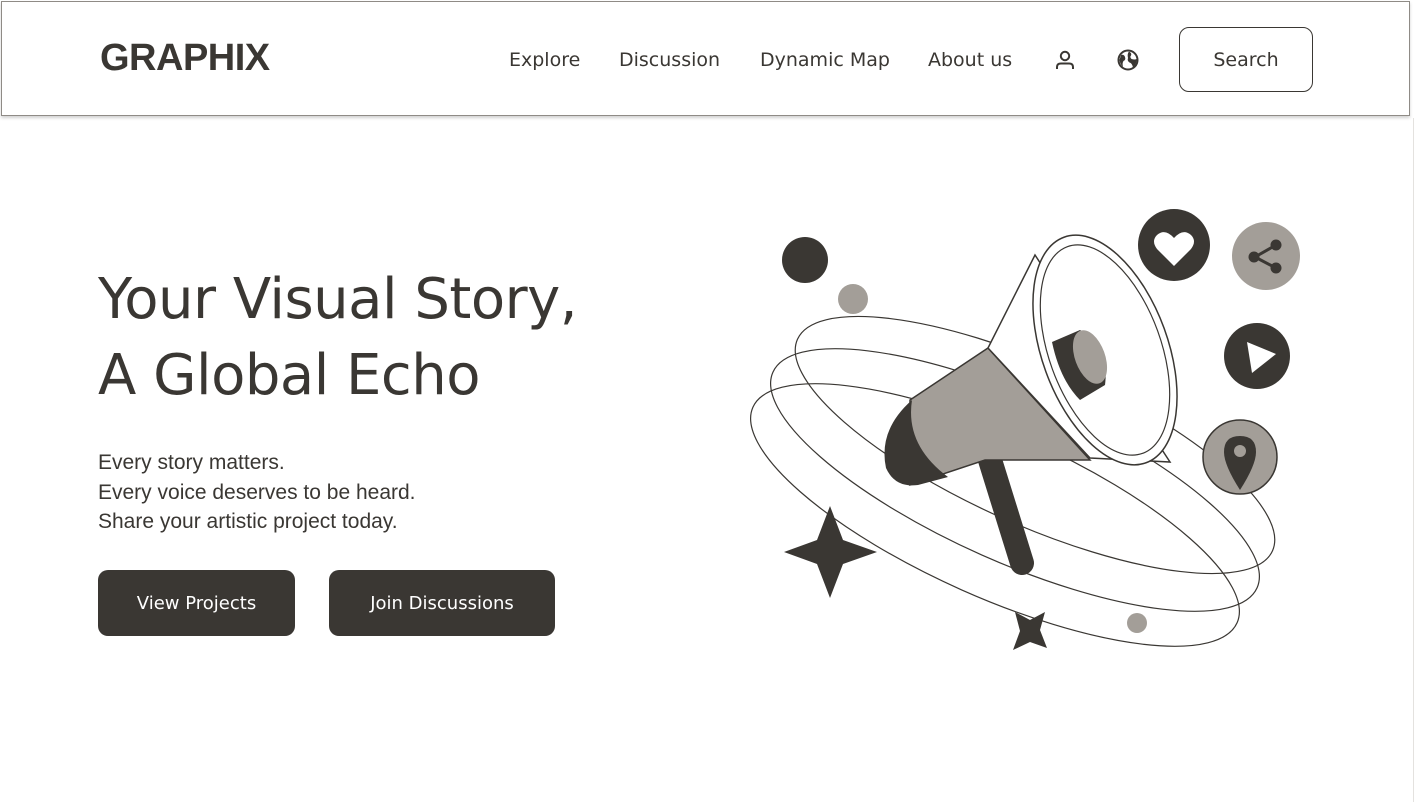 The height and width of the screenshot is (802, 1418). I want to click on nav-about-us-link: About us, so click(970, 60).